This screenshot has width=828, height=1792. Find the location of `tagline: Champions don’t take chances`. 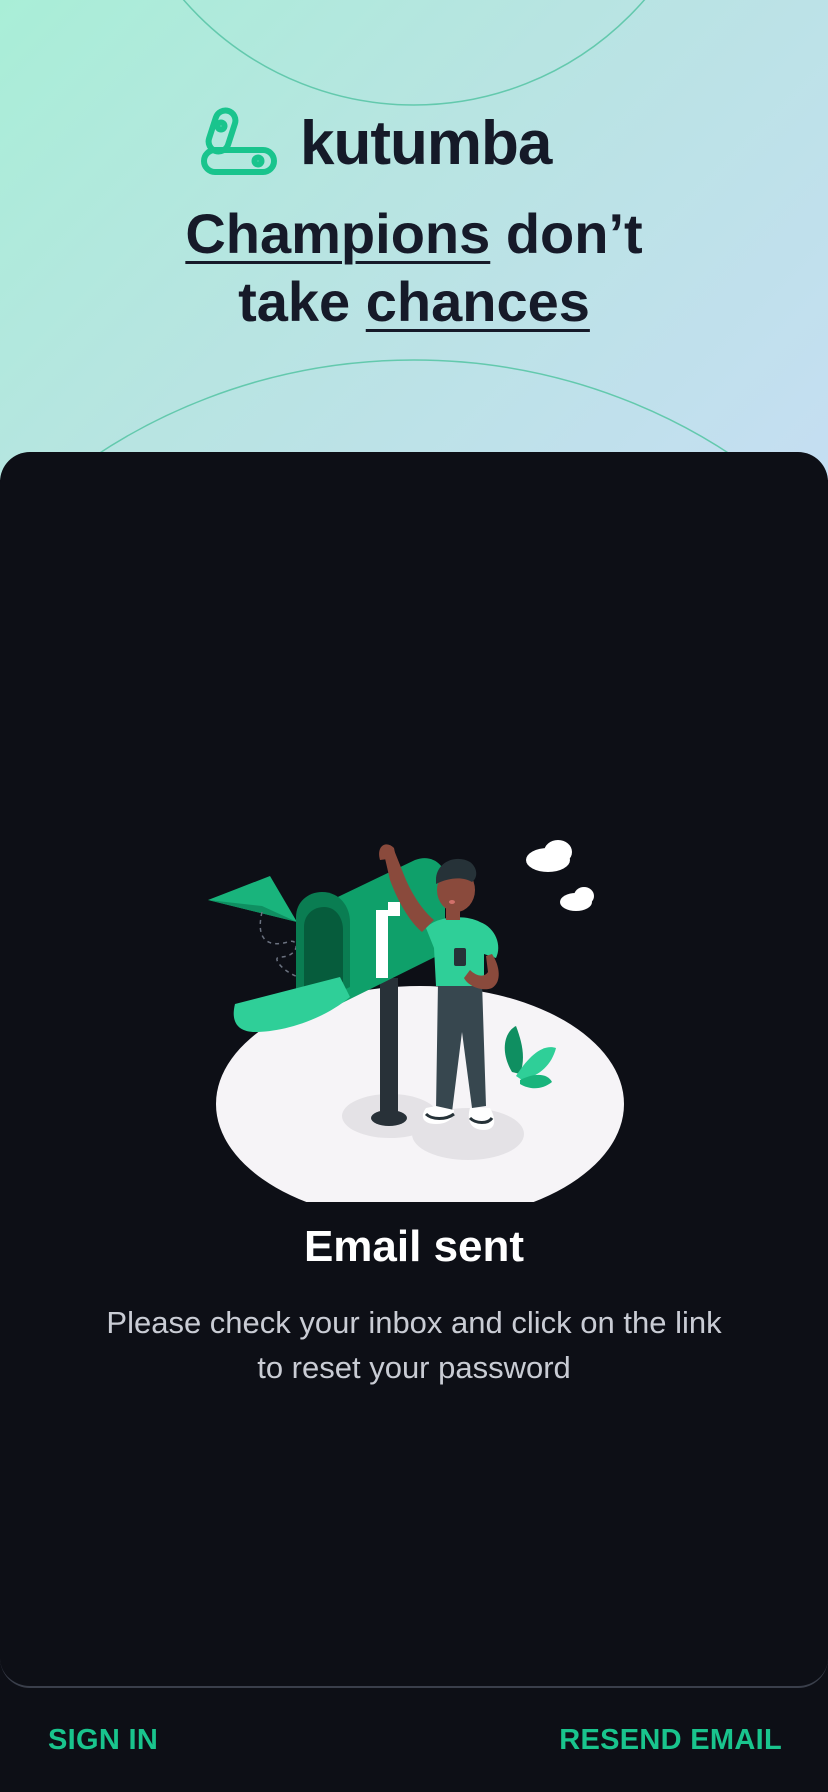

tagline: Champions don’t take chances is located at coordinates (414, 268).